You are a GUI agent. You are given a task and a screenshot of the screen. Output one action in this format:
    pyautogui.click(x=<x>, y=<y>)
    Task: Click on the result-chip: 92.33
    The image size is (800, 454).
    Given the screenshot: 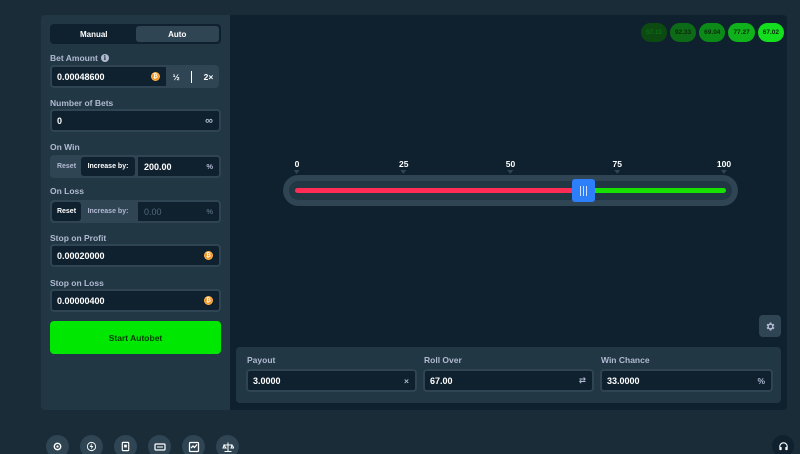 What is the action you would take?
    pyautogui.click(x=683, y=32)
    